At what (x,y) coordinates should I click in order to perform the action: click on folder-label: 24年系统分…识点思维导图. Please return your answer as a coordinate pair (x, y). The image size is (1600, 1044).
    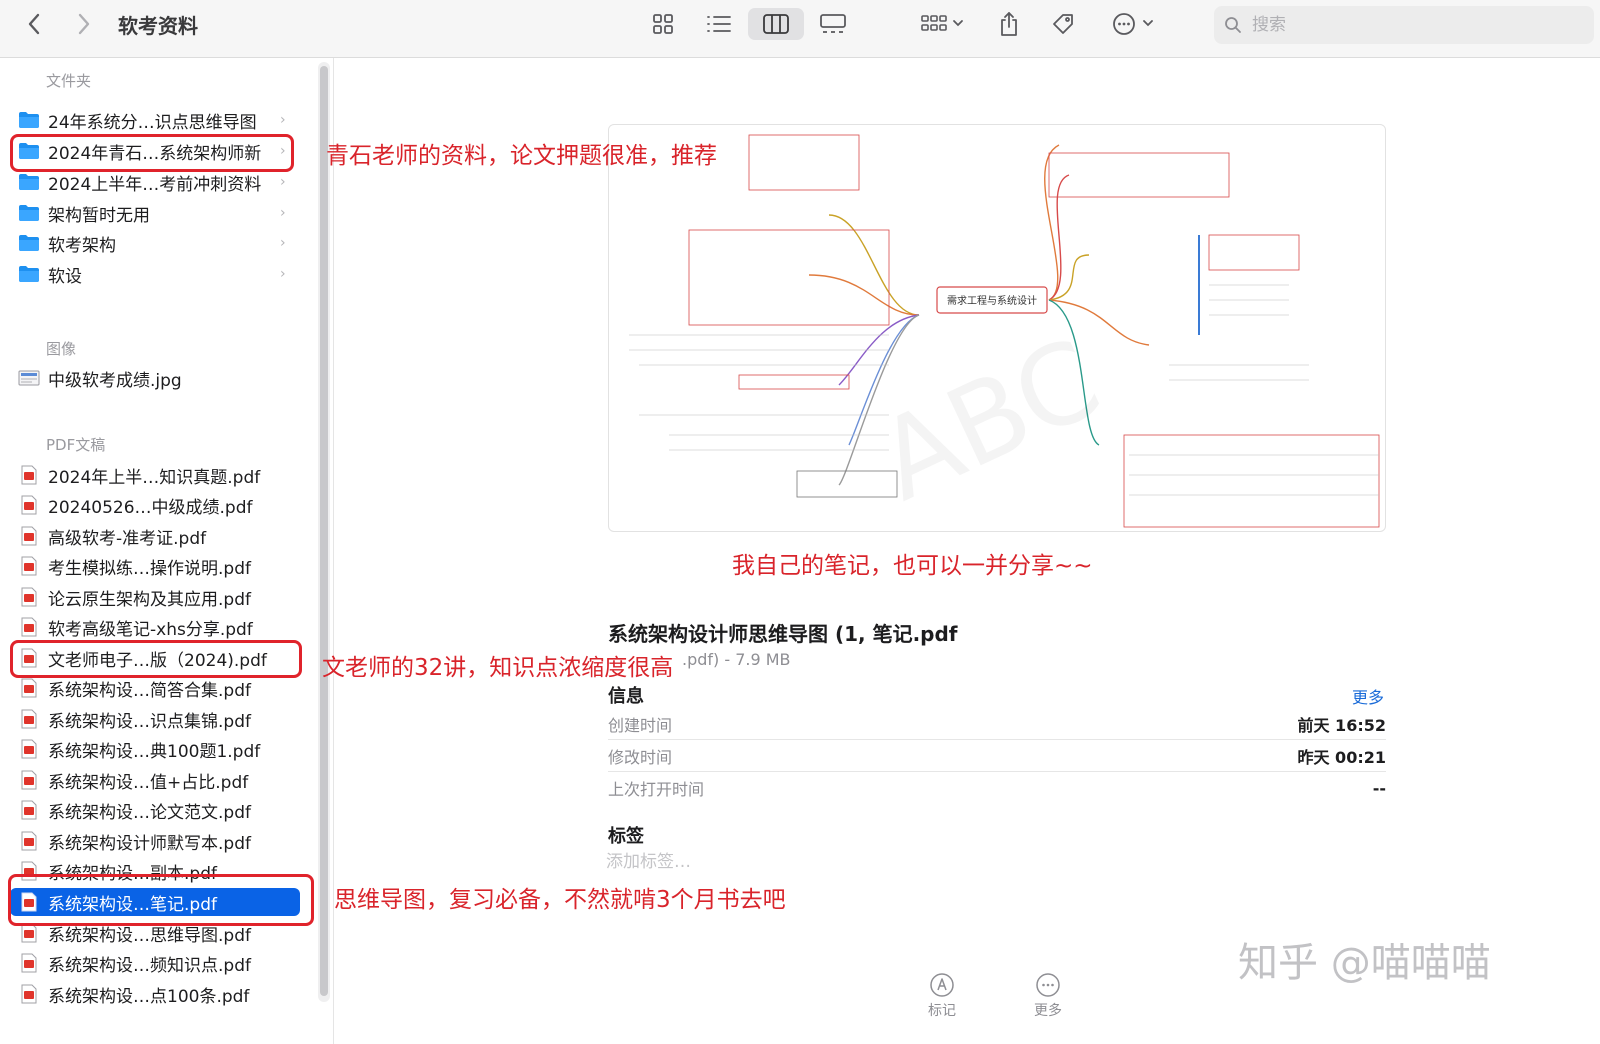
    Looking at the image, I should click on (152, 122).